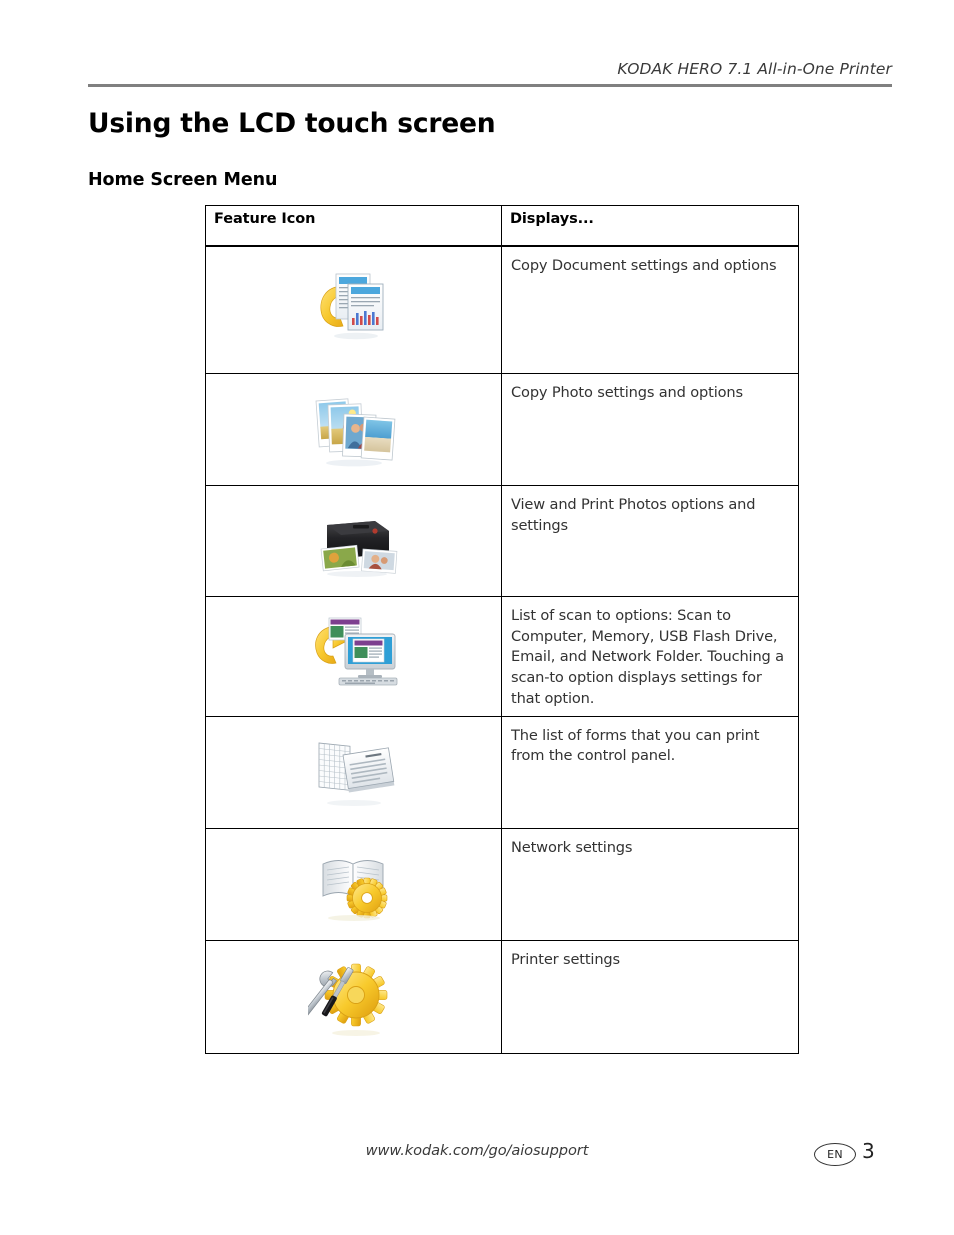 The width and height of the screenshot is (954, 1235). I want to click on header-rule, so click(490, 85).